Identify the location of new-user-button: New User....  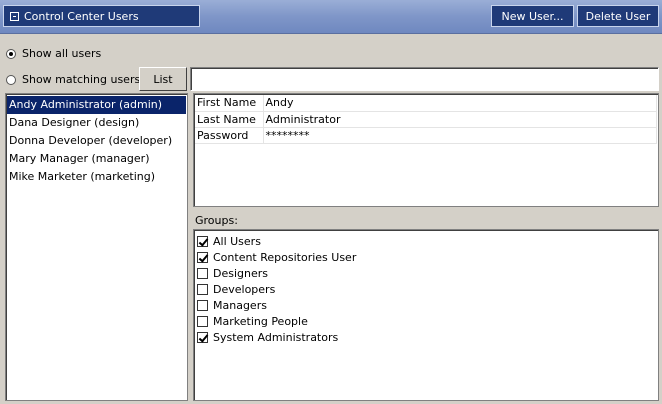
(532, 16).